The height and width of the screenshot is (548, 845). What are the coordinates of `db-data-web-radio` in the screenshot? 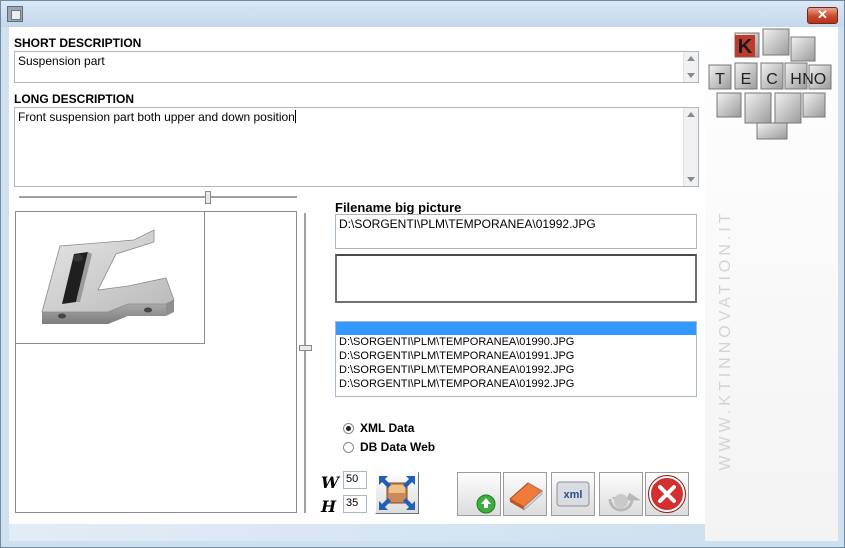 It's located at (348, 447).